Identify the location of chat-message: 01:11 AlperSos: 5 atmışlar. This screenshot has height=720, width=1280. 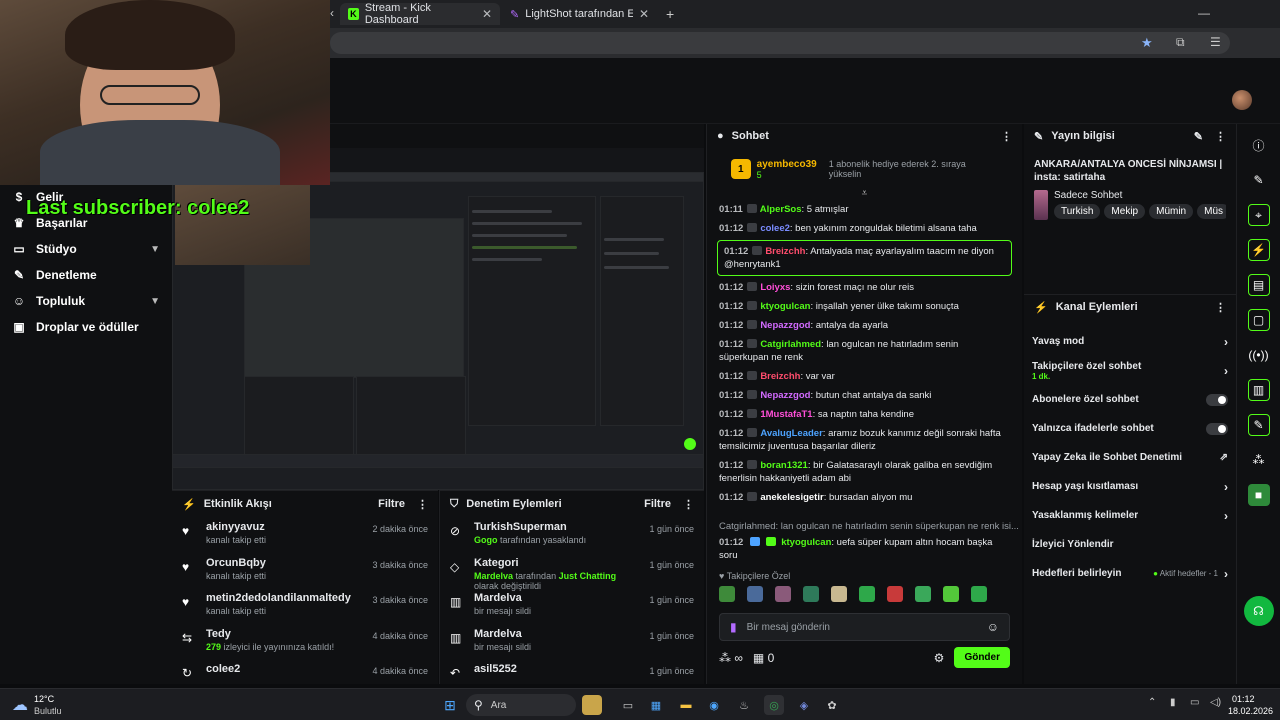
(864, 209).